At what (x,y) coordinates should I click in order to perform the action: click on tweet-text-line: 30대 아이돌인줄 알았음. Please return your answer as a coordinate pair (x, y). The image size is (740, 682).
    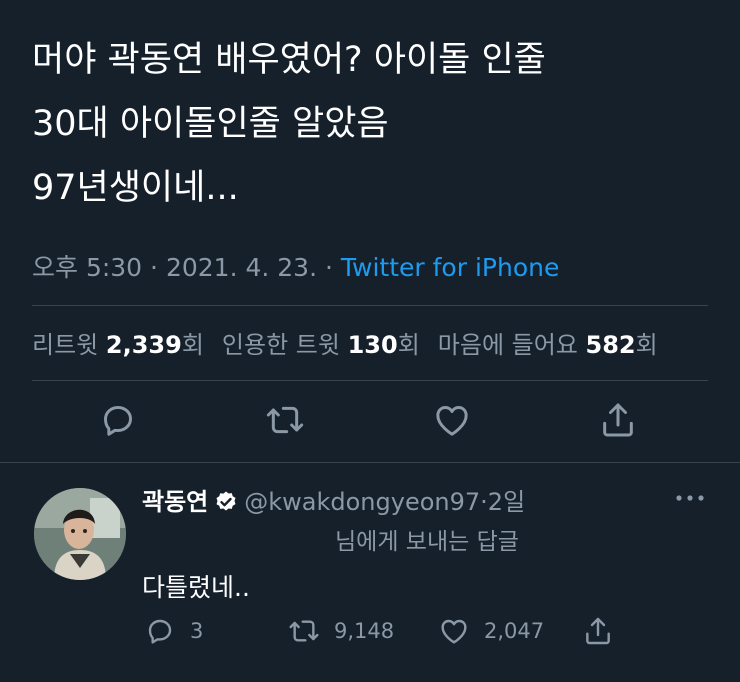
    Looking at the image, I should click on (210, 124).